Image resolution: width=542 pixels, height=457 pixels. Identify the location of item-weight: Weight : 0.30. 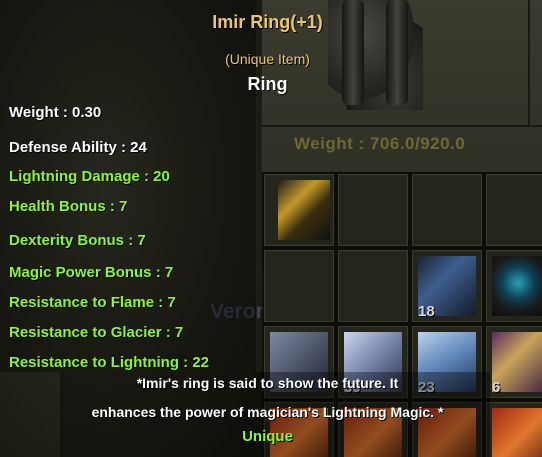
(55, 112).